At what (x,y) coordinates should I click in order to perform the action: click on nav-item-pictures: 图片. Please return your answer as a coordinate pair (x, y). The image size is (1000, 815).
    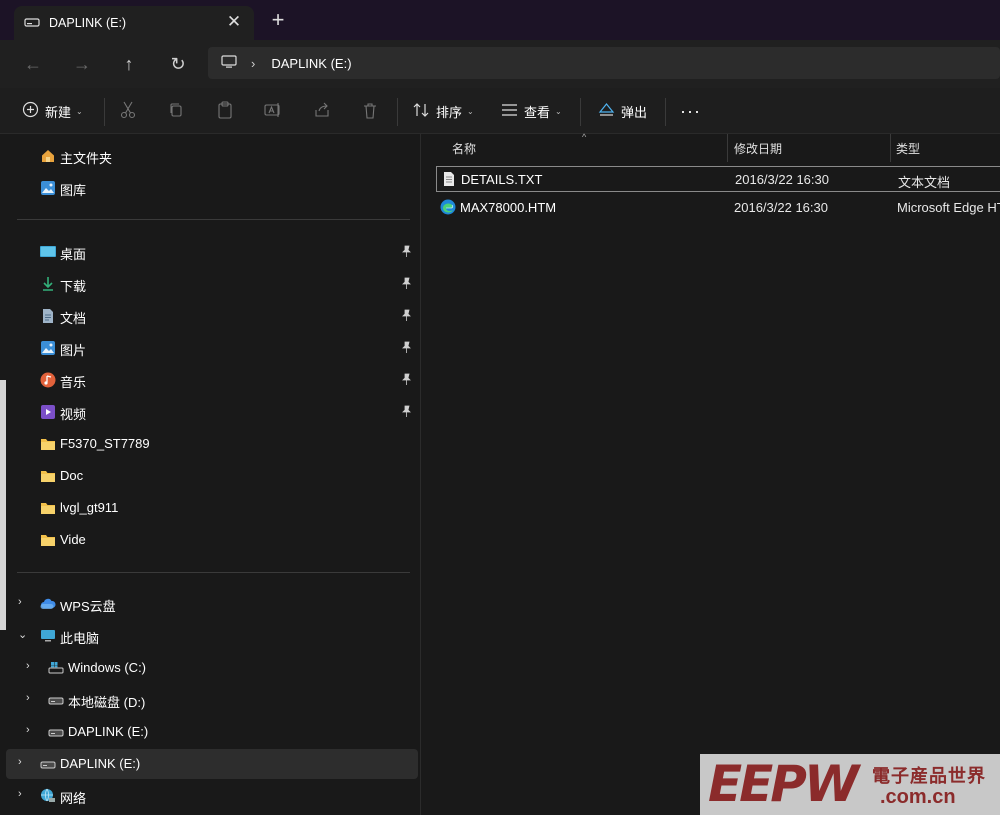
    Looking at the image, I should click on (212, 348).